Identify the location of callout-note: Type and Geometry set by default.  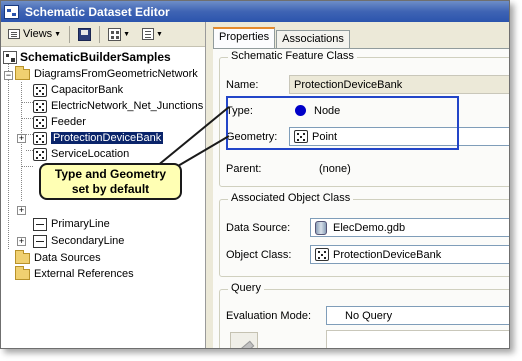
(110, 181).